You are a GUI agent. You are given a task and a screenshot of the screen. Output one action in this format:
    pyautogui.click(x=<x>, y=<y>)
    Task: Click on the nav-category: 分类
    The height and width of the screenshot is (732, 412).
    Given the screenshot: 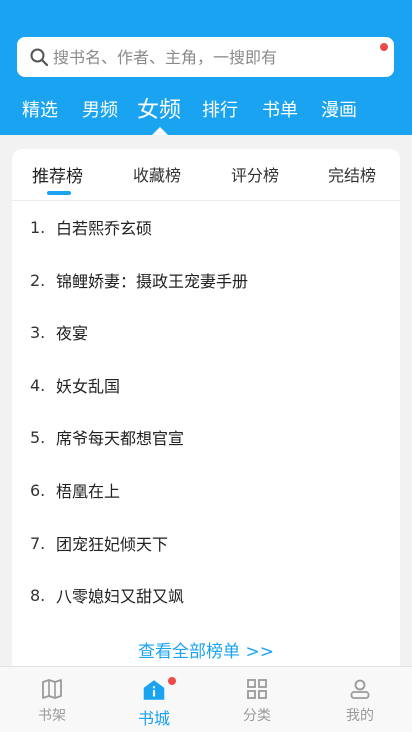 What is the action you would take?
    pyautogui.click(x=257, y=701)
    